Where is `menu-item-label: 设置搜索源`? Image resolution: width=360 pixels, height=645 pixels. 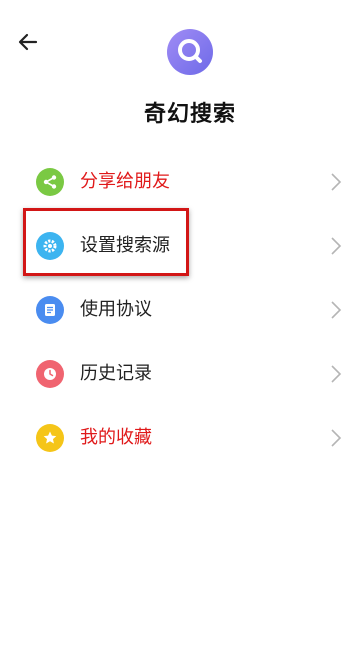
menu-item-label: 设置搜索源 is located at coordinates (125, 245).